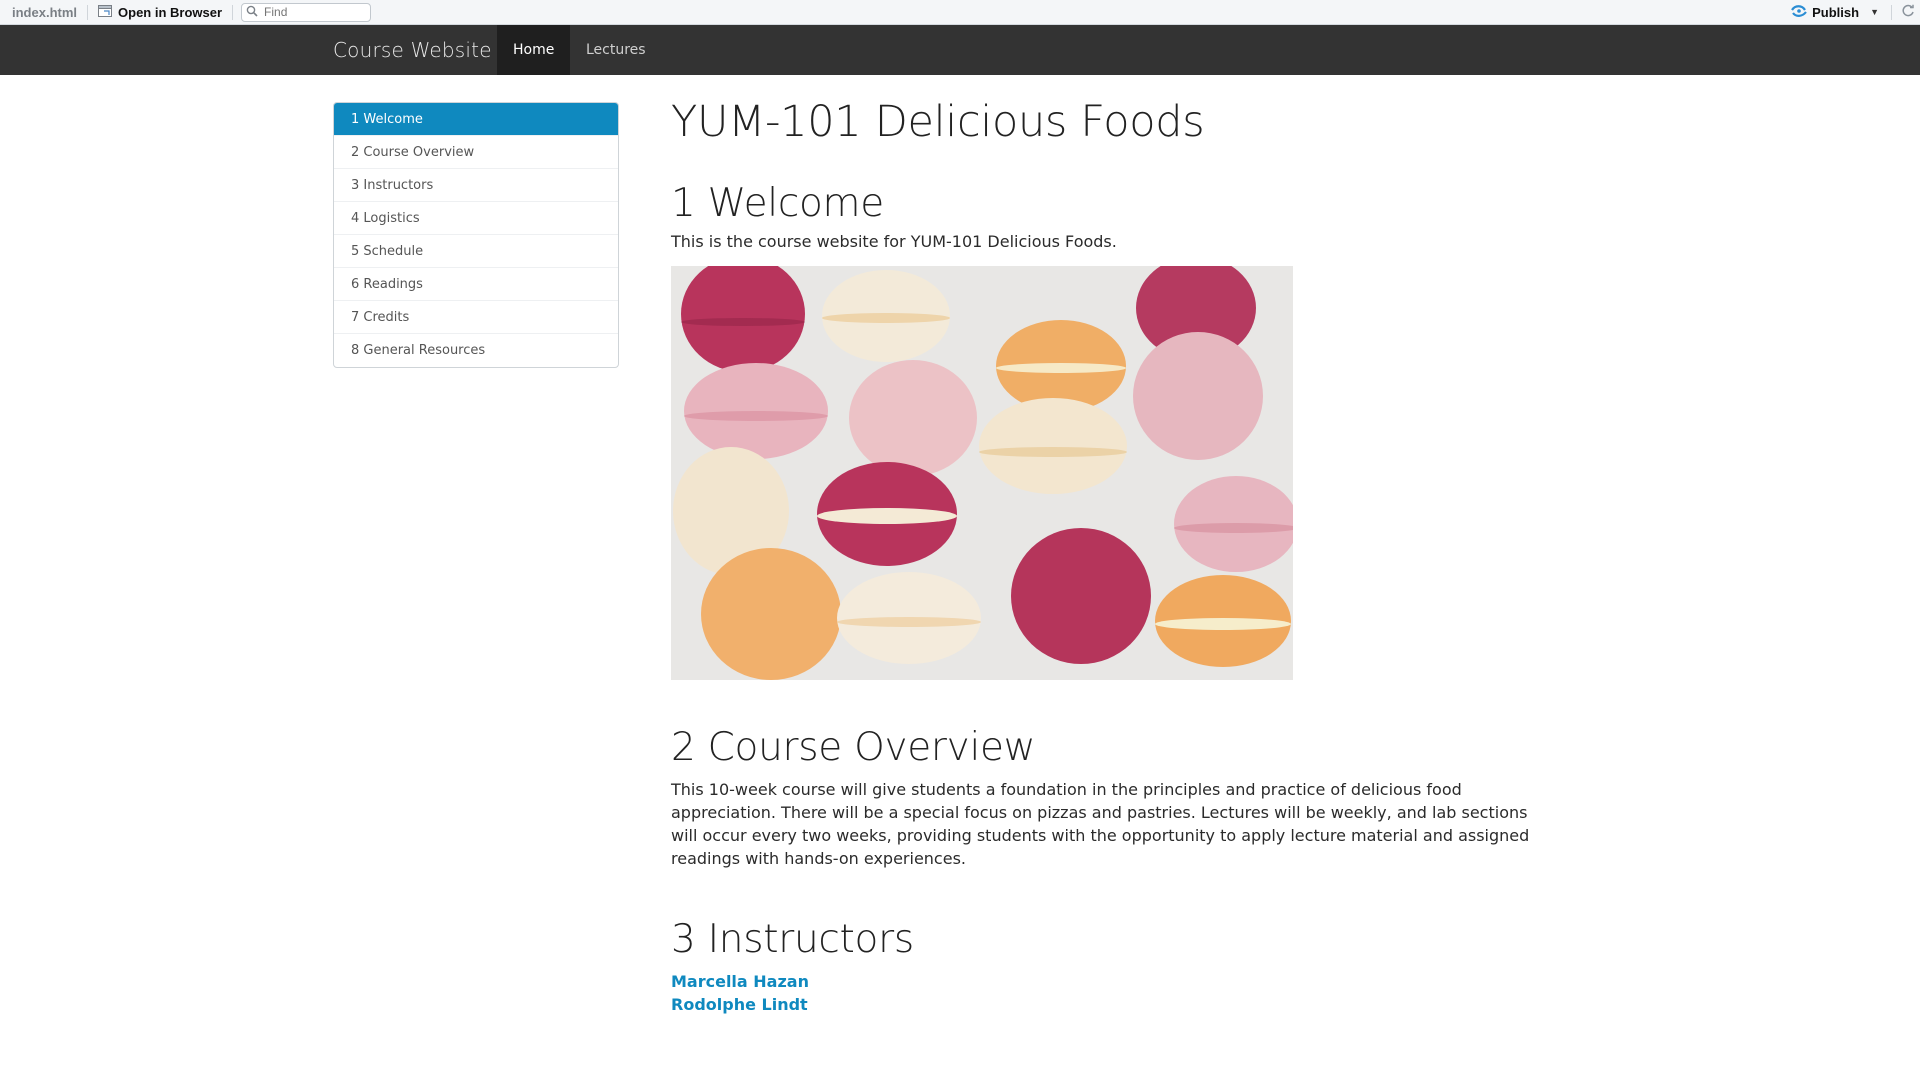 The height and width of the screenshot is (1080, 1920). What do you see at coordinates (476, 152) in the screenshot?
I see `toc-item-course-overview: 2 Course Overview` at bounding box center [476, 152].